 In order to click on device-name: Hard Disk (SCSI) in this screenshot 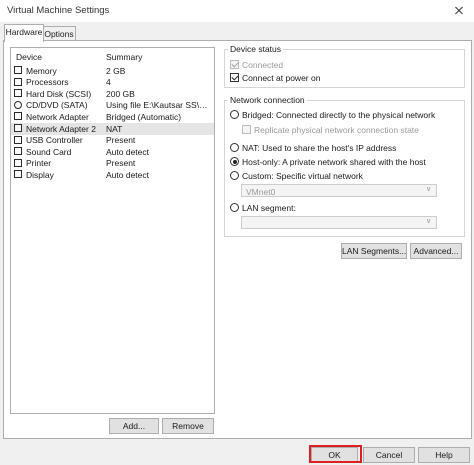, I will do `click(59, 93)`.